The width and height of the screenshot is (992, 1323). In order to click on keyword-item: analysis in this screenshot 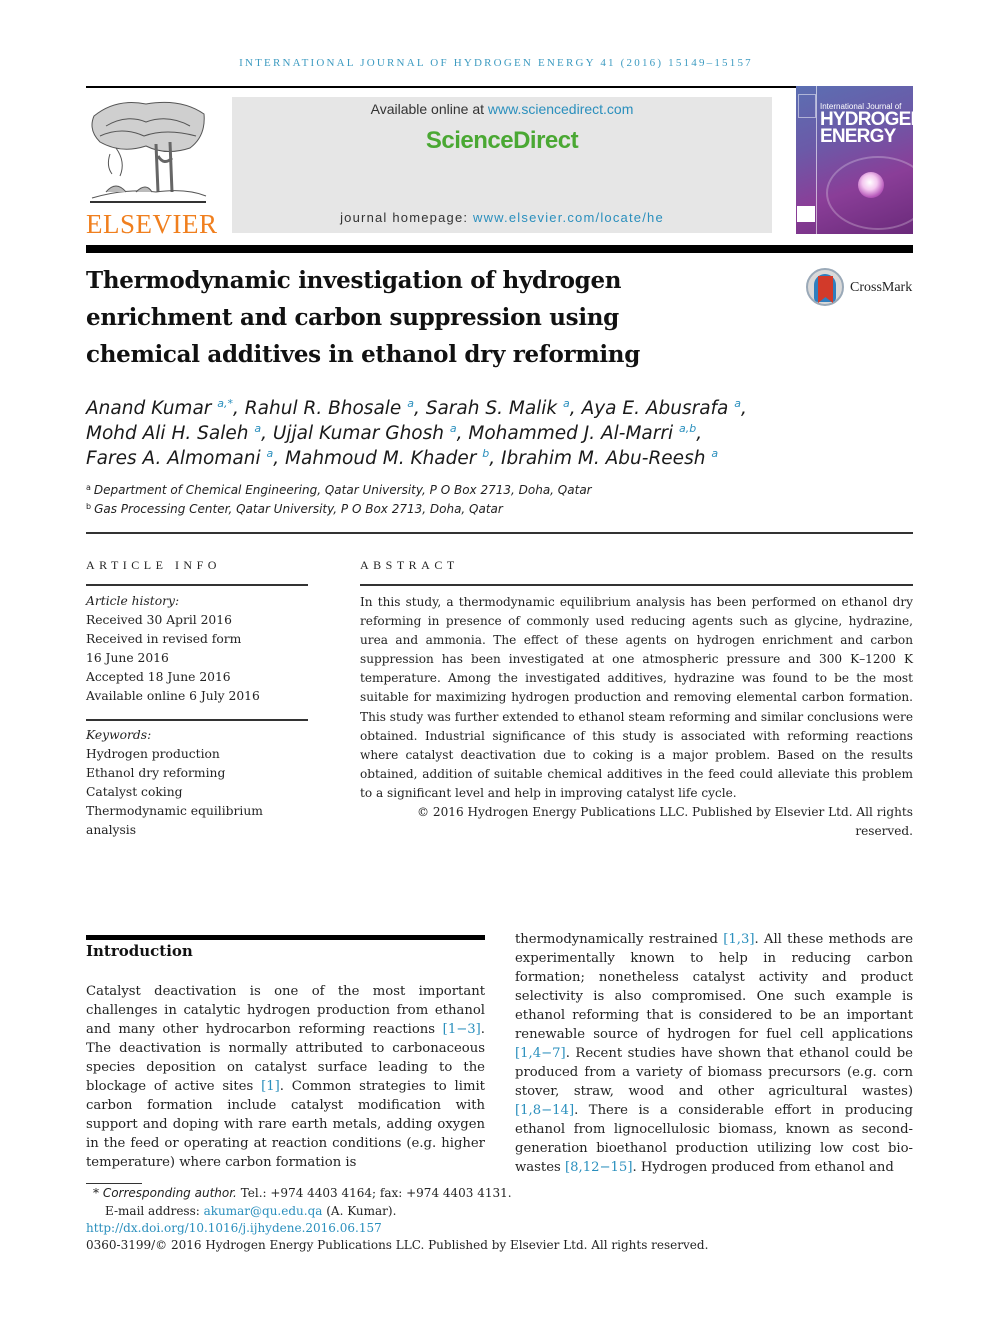, I will do `click(111, 830)`.